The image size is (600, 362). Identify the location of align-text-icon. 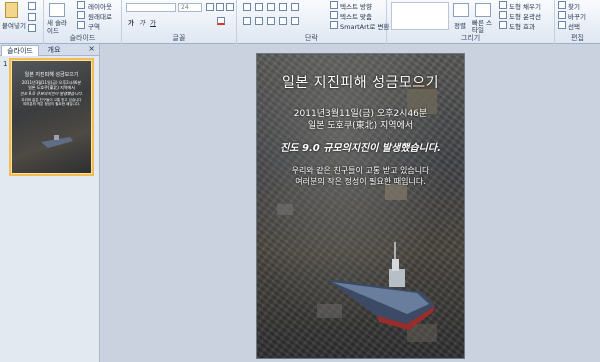
(334, 15).